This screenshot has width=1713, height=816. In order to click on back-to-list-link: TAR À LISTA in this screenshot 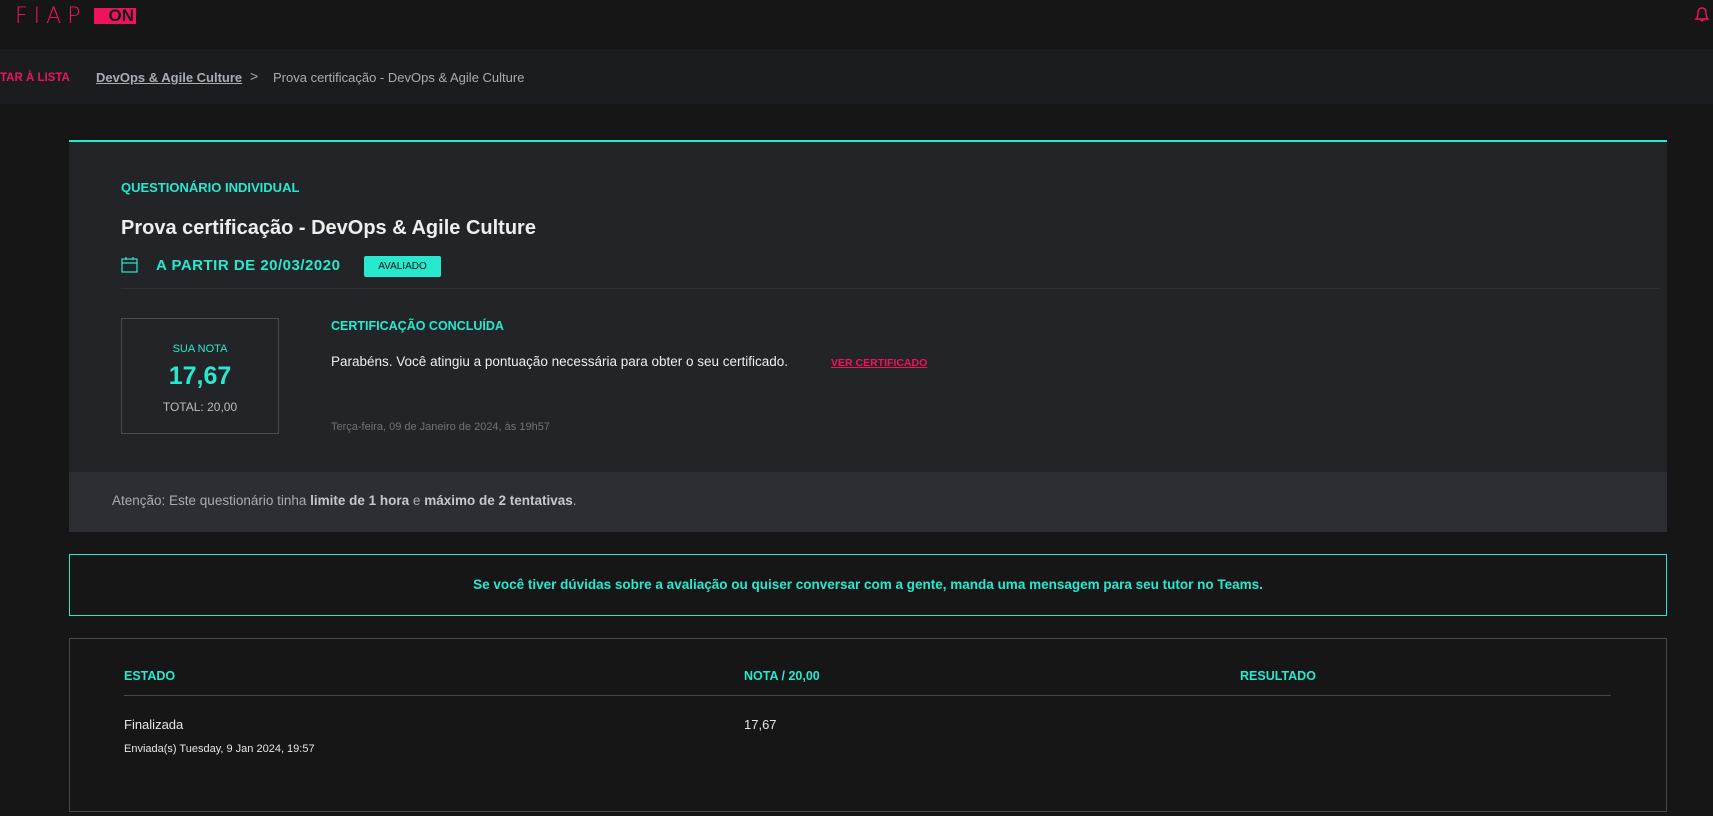, I will do `click(35, 78)`.